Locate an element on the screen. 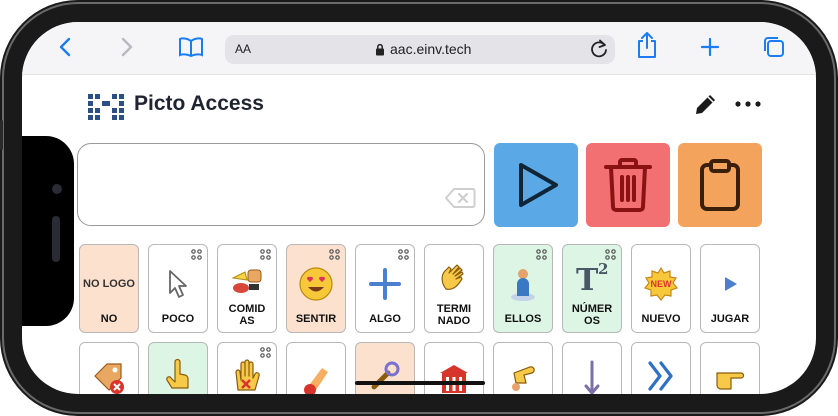  tile-label: NO is located at coordinates (109, 319).